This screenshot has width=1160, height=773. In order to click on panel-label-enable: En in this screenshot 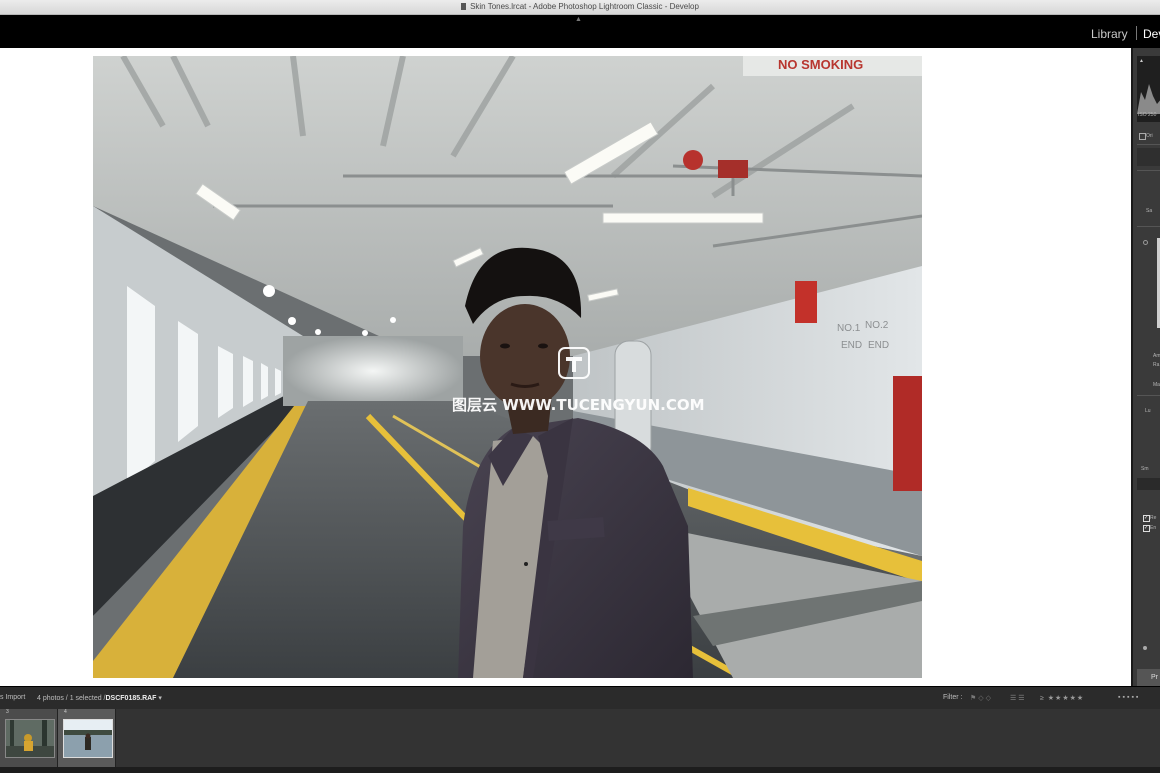, I will do `click(1153, 528)`.